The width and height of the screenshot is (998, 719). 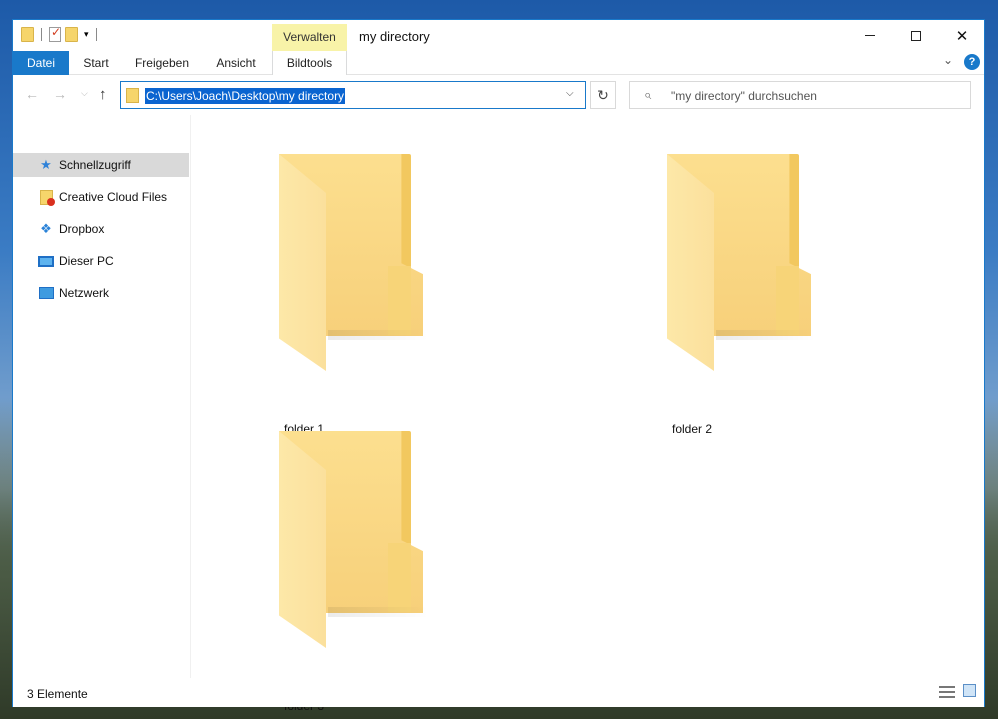 I want to click on computer-icon-wrap, so click(x=46, y=261).